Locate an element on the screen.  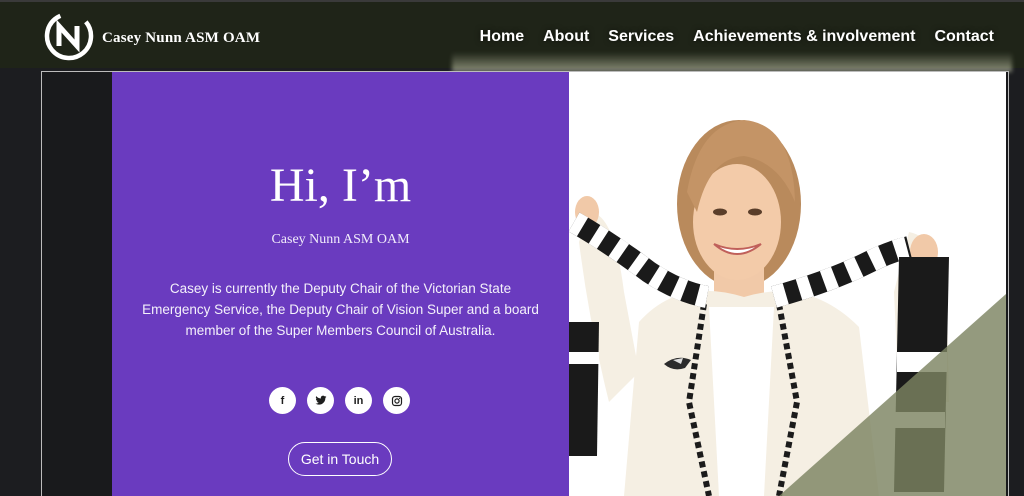
nav-contact: Contact is located at coordinates (964, 37).